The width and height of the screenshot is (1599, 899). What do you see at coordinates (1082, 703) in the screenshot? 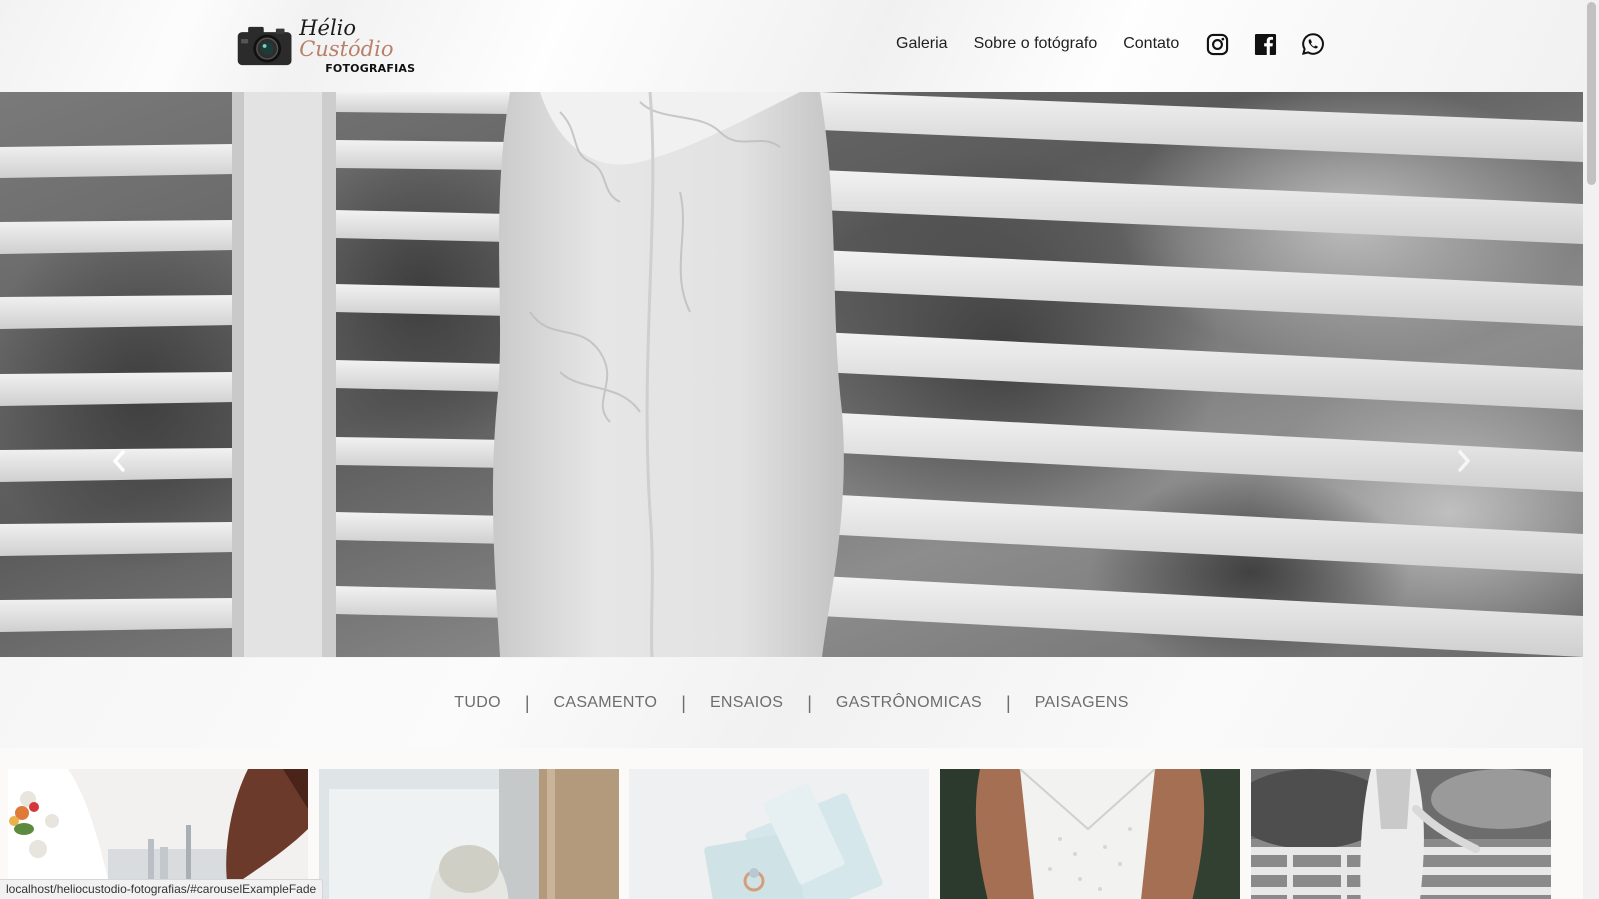
I see `filter-paisagens: PAISAGENS` at bounding box center [1082, 703].